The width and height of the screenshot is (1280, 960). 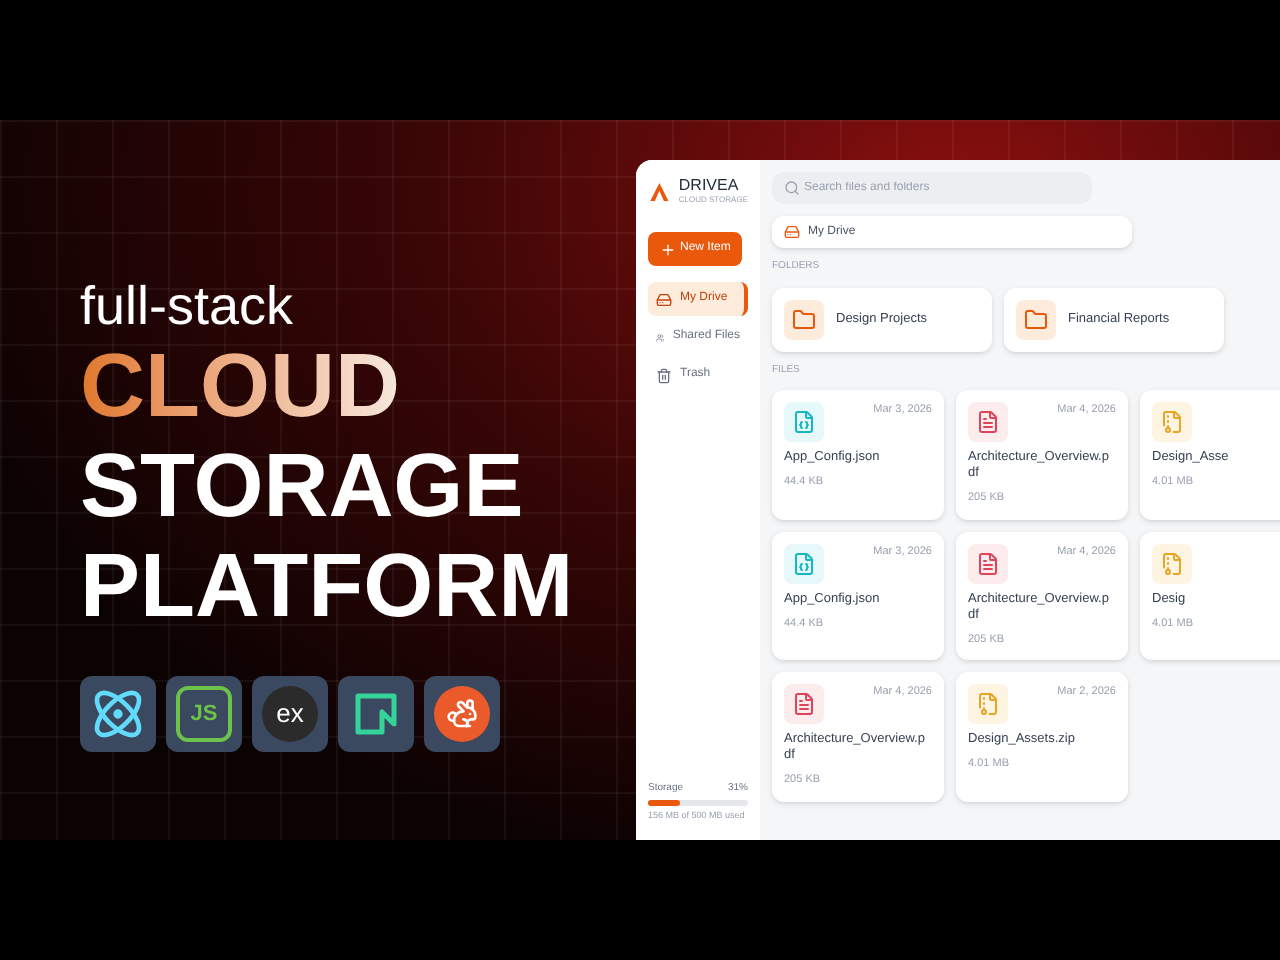 What do you see at coordinates (302, 486) in the screenshot?
I see `headline-line: STORAGE` at bounding box center [302, 486].